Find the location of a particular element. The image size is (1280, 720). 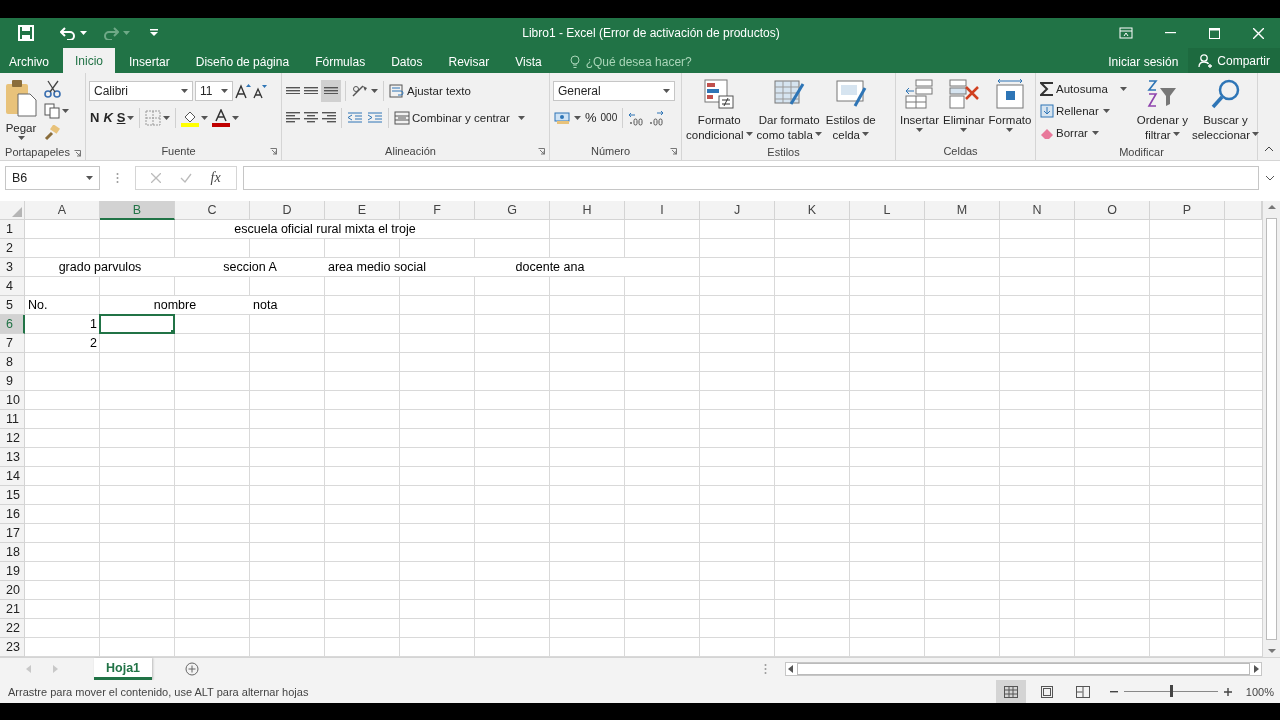

row-header: 16 is located at coordinates (12, 514).